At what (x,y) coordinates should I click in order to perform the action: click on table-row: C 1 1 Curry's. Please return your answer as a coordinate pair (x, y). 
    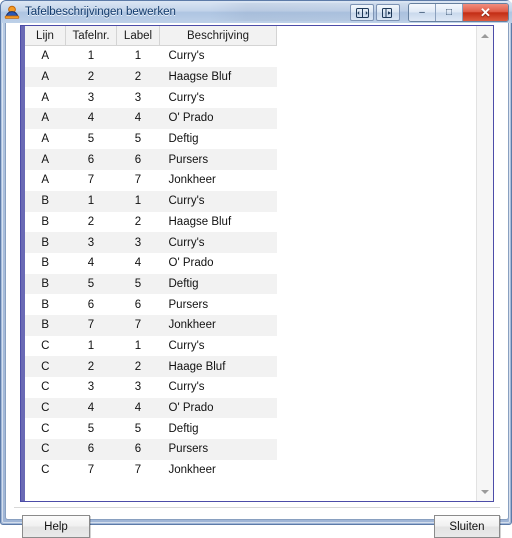
    Looking at the image, I should click on (151, 346).